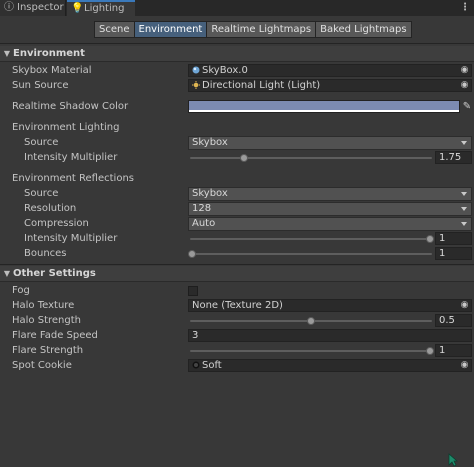 The image size is (474, 467). Describe the element at coordinates (237, 305) in the screenshot. I see `halo-texture-value: None (Texture 2D)` at that location.